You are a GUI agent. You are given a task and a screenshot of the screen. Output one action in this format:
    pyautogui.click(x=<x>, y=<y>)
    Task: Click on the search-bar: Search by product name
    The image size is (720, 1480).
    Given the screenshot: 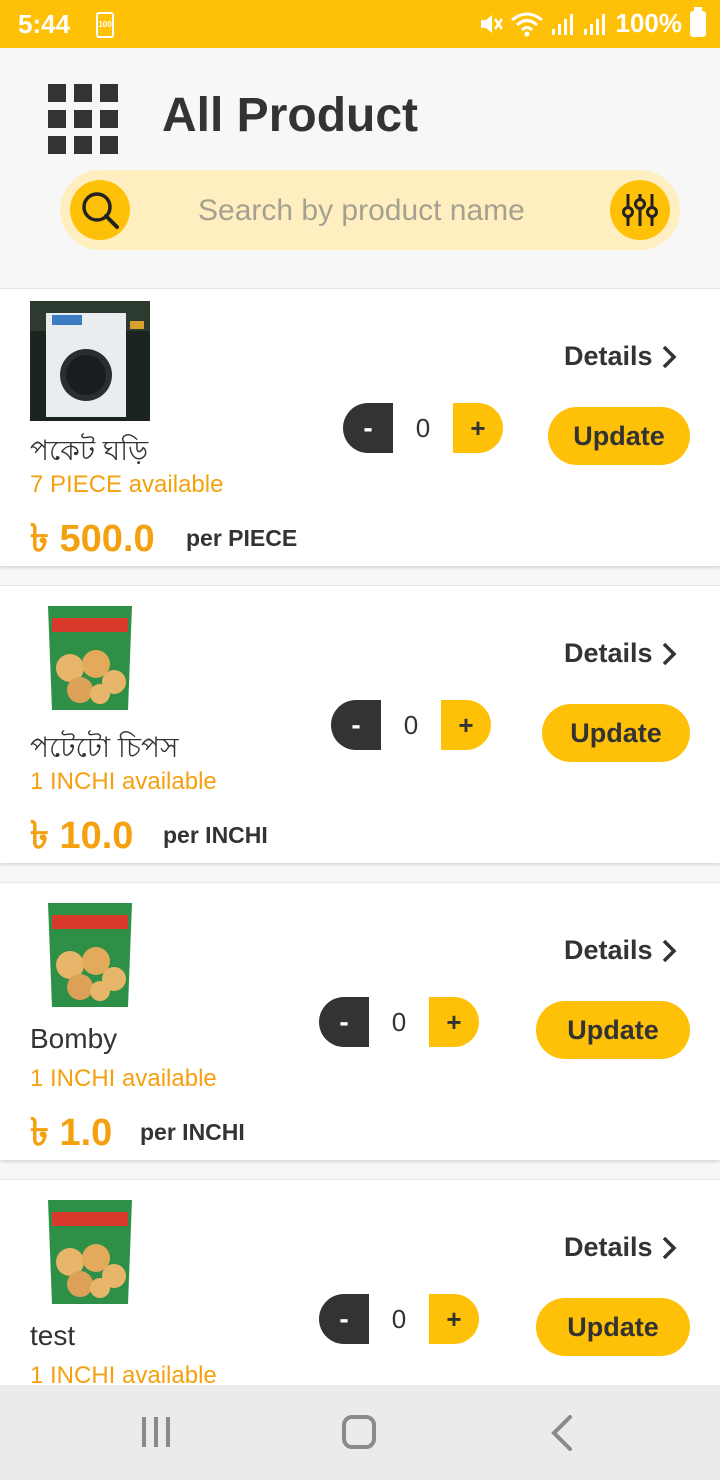 What is the action you would take?
    pyautogui.click(x=370, y=210)
    